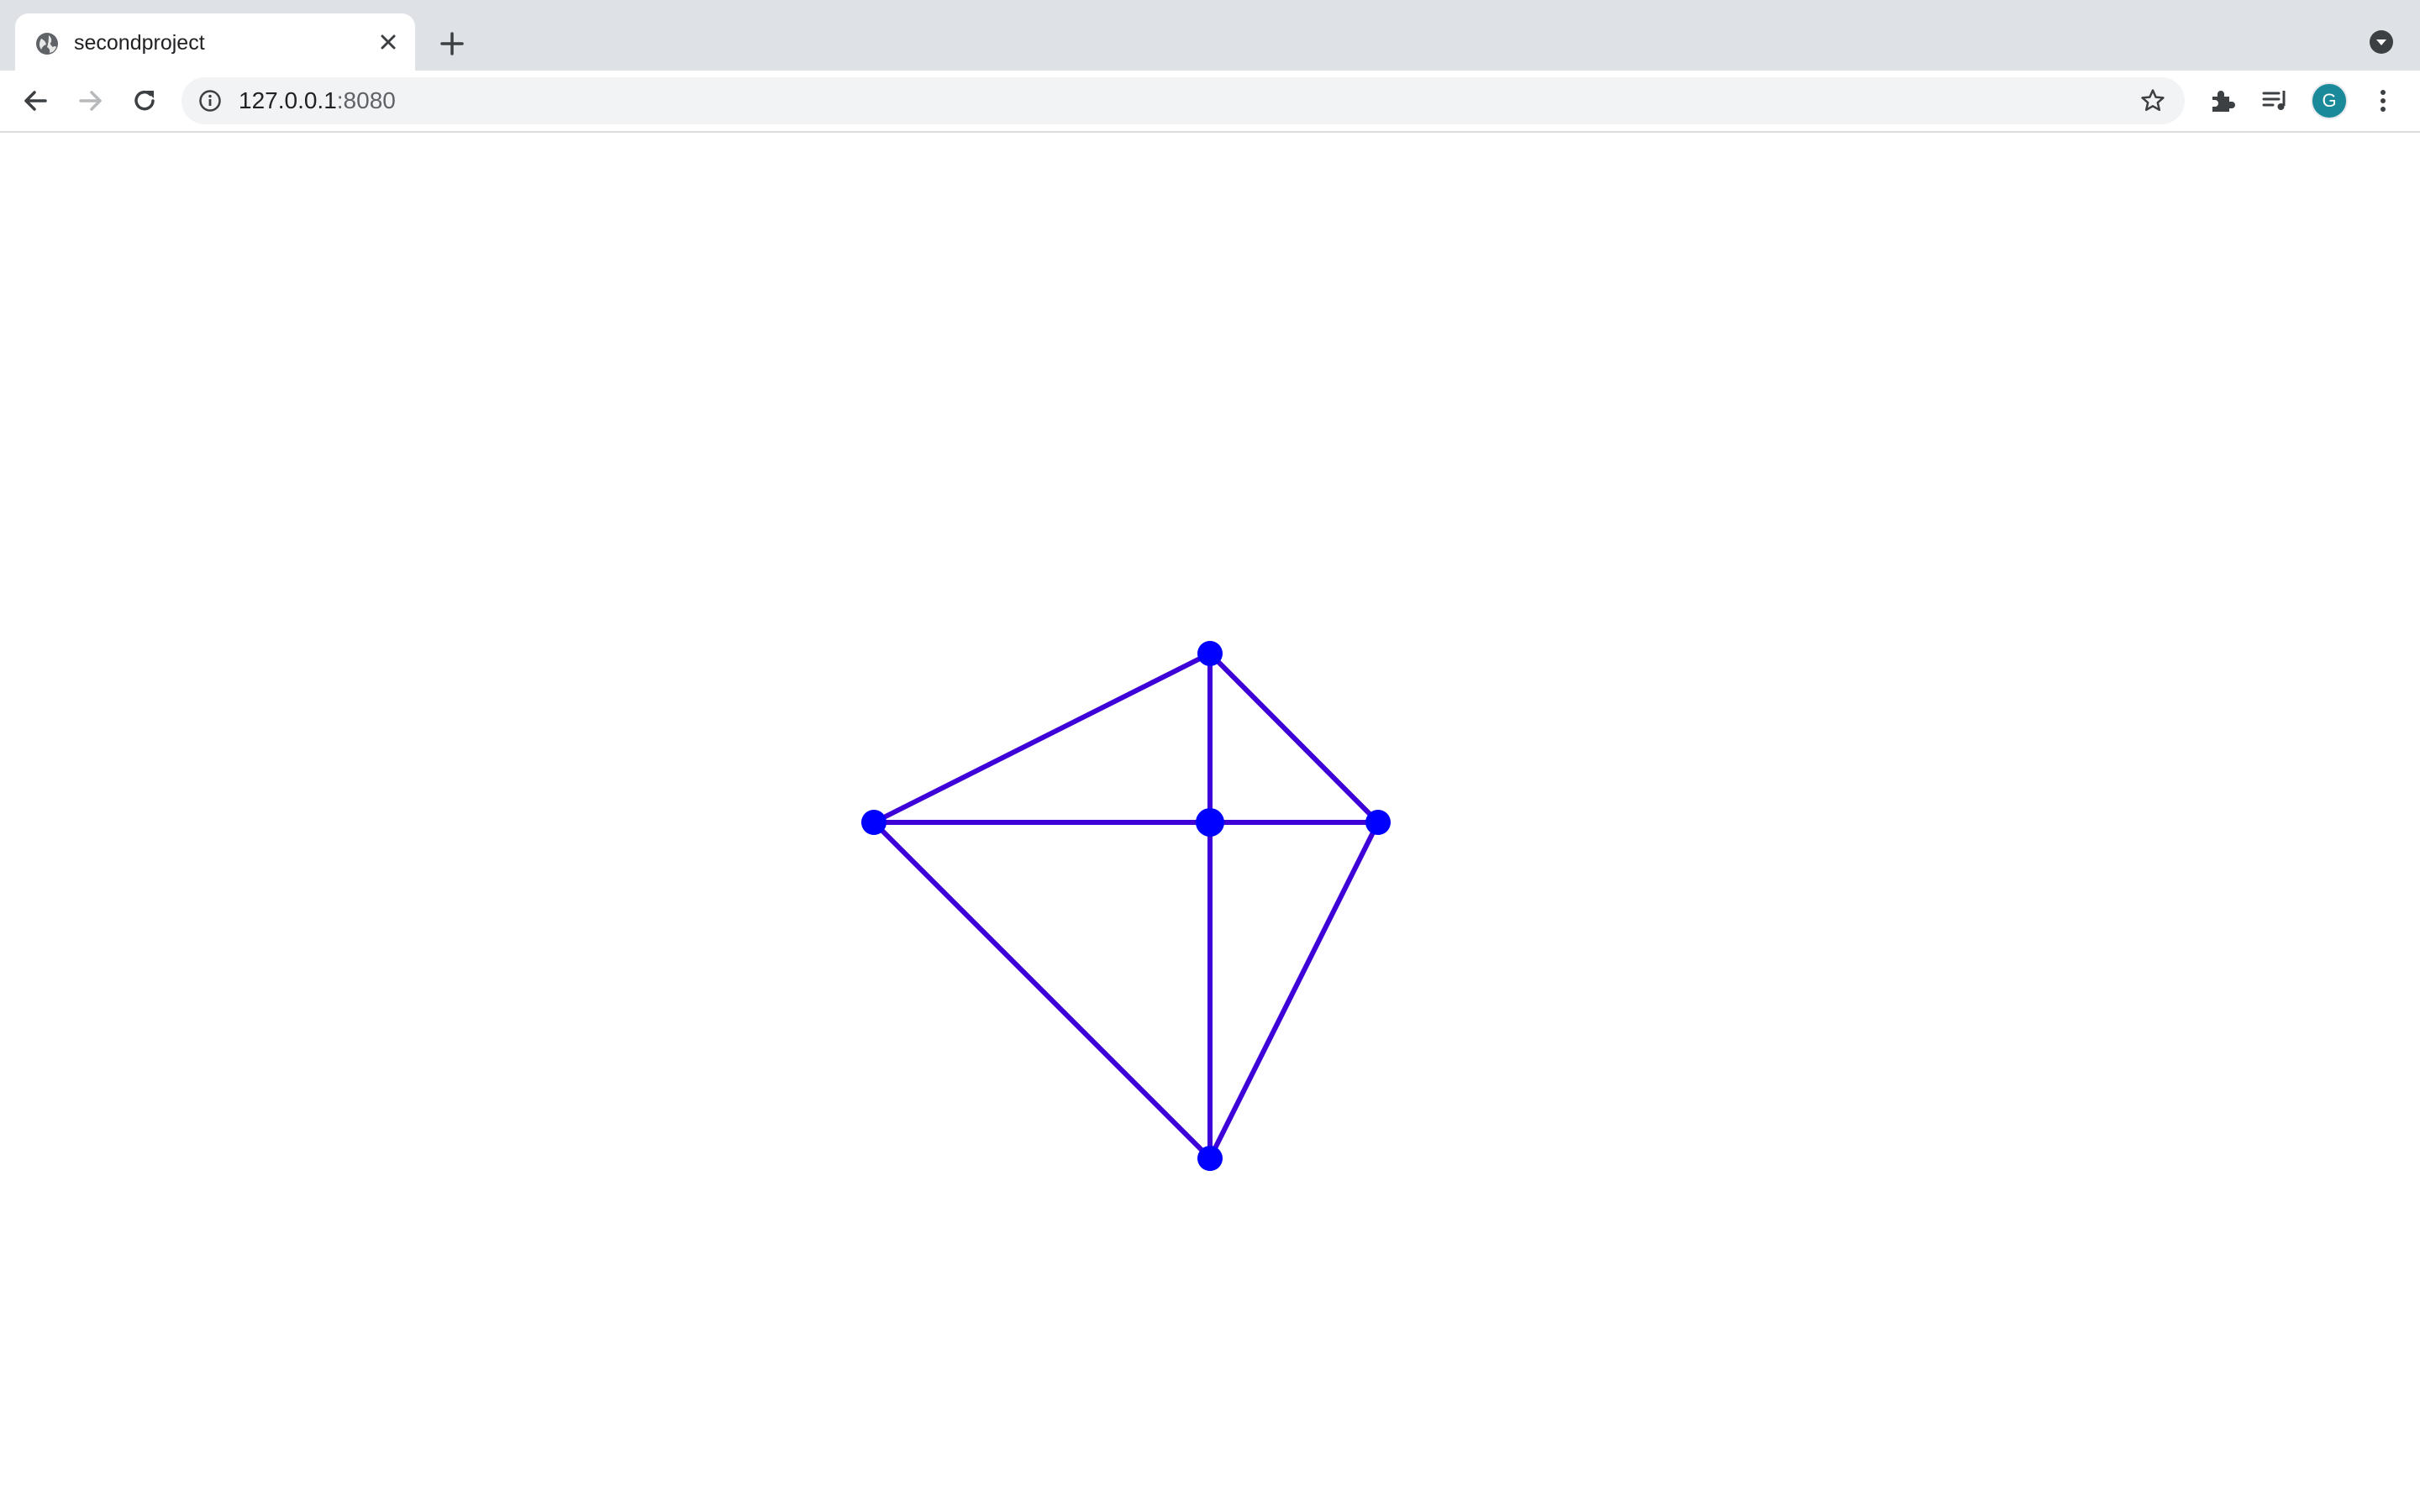  I want to click on tab-title: secondproject, so click(139, 43).